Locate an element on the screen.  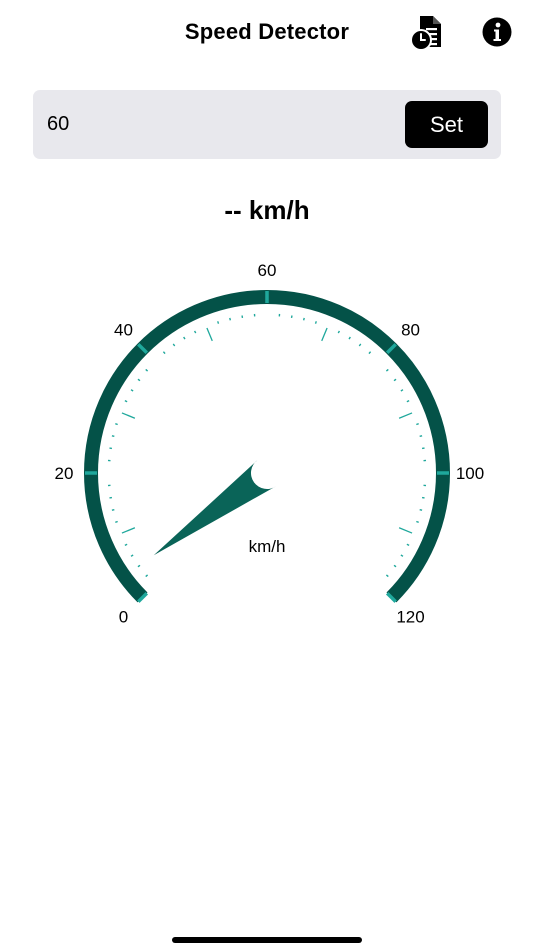
gauge-tick-label: 20 is located at coordinates (64, 473).